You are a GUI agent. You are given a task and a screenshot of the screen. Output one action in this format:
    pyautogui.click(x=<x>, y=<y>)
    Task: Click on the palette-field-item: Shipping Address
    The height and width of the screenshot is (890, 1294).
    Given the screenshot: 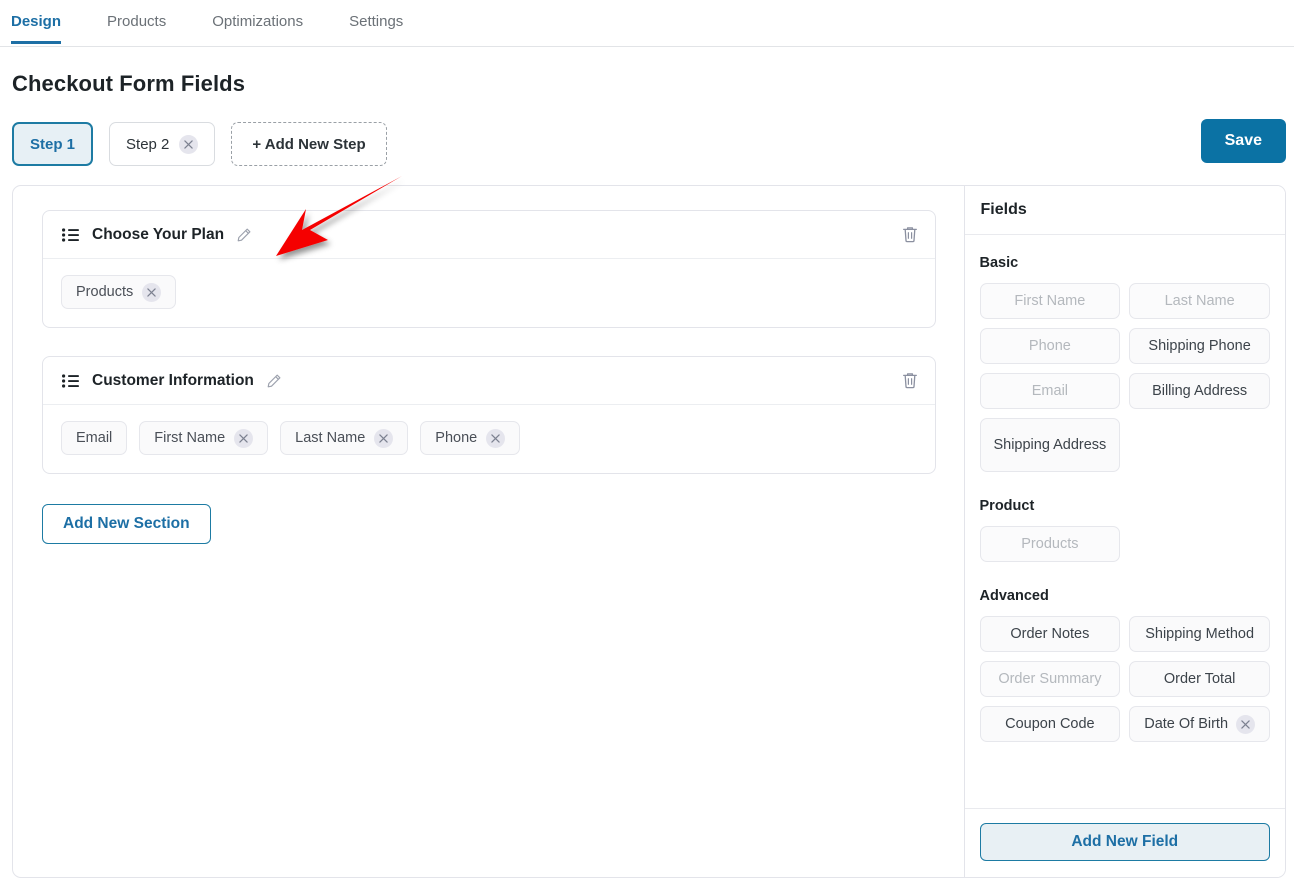 What is the action you would take?
    pyautogui.click(x=1050, y=445)
    